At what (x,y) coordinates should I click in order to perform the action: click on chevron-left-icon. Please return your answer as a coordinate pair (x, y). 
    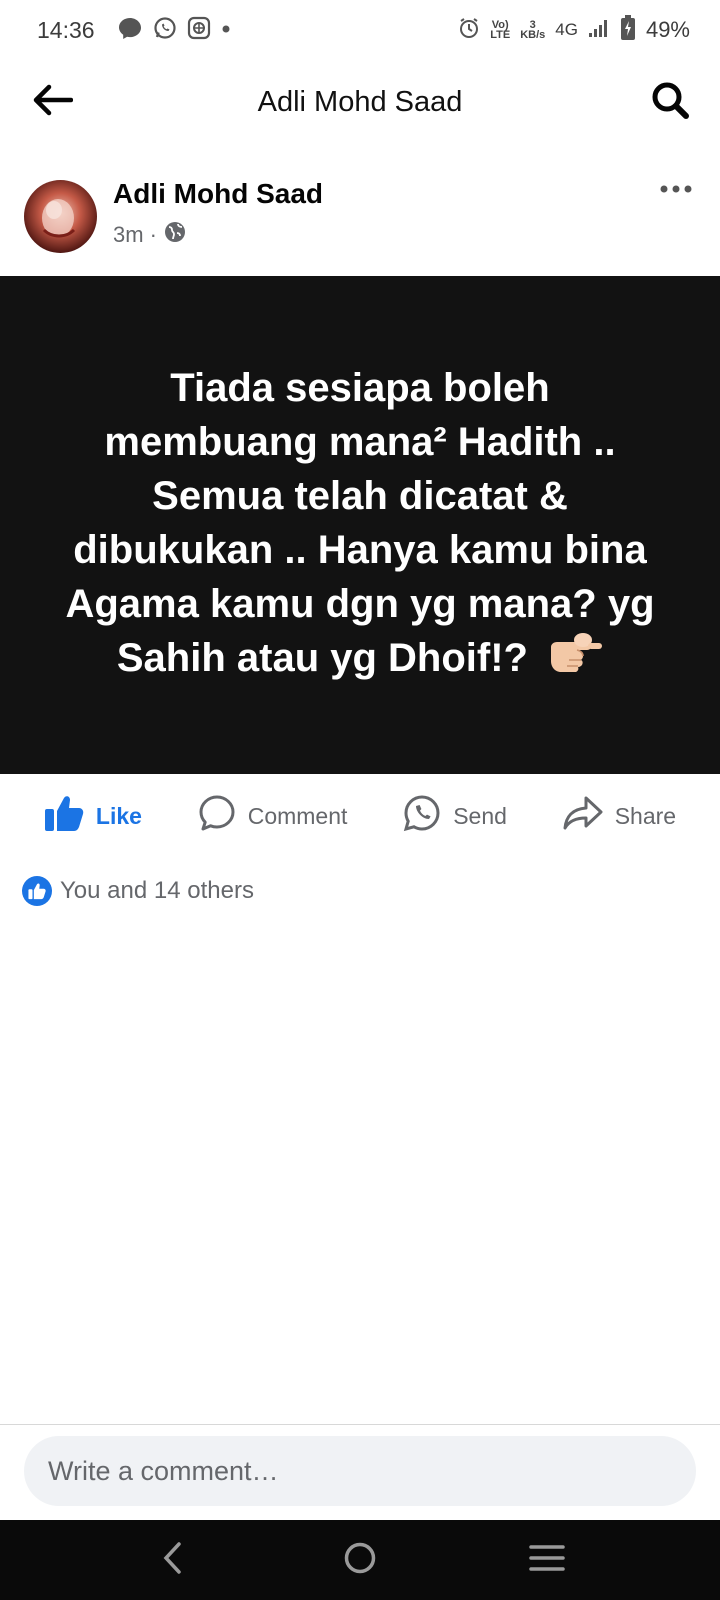
    Looking at the image, I should click on (173, 1560).